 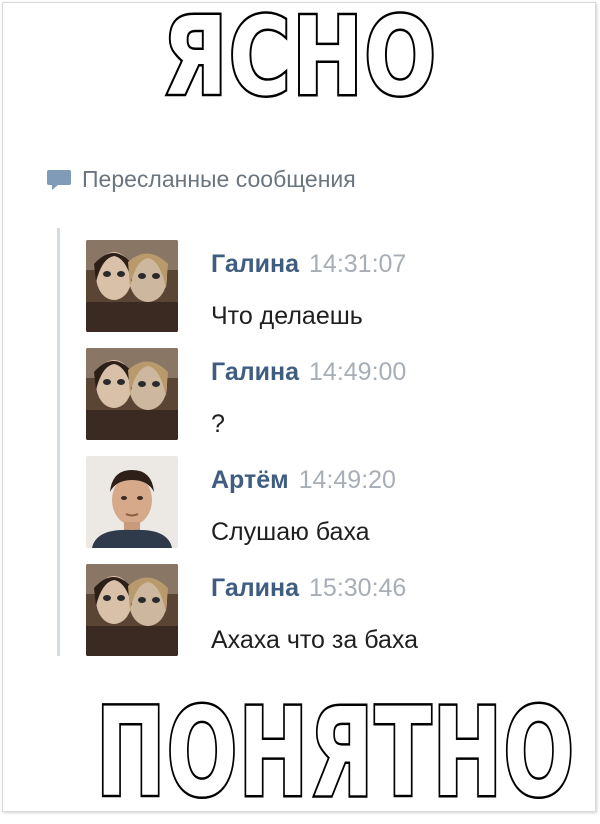 What do you see at coordinates (314, 640) in the screenshot?
I see `message-text: Ахаха что за баха` at bounding box center [314, 640].